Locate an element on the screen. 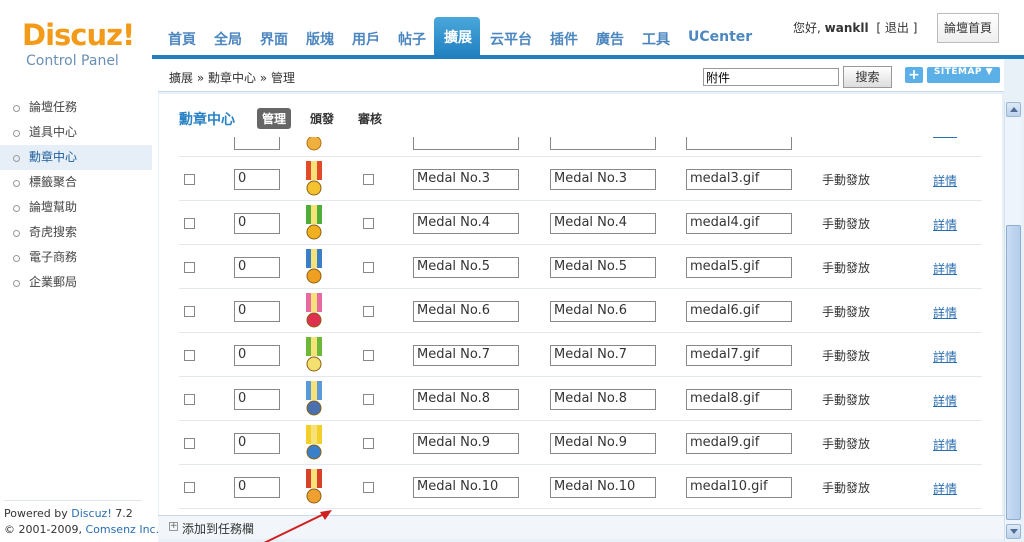 Image resolution: width=1024 pixels, height=542 pixels. medal-desc-input: Medal No.9 is located at coordinates (603, 443).